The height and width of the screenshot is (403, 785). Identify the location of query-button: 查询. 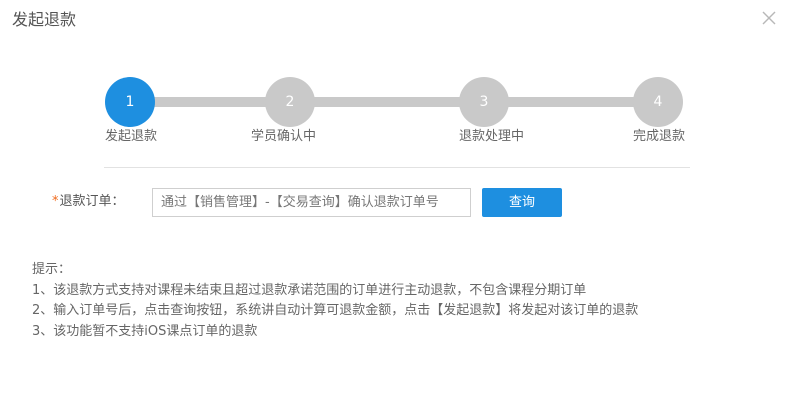
(522, 202).